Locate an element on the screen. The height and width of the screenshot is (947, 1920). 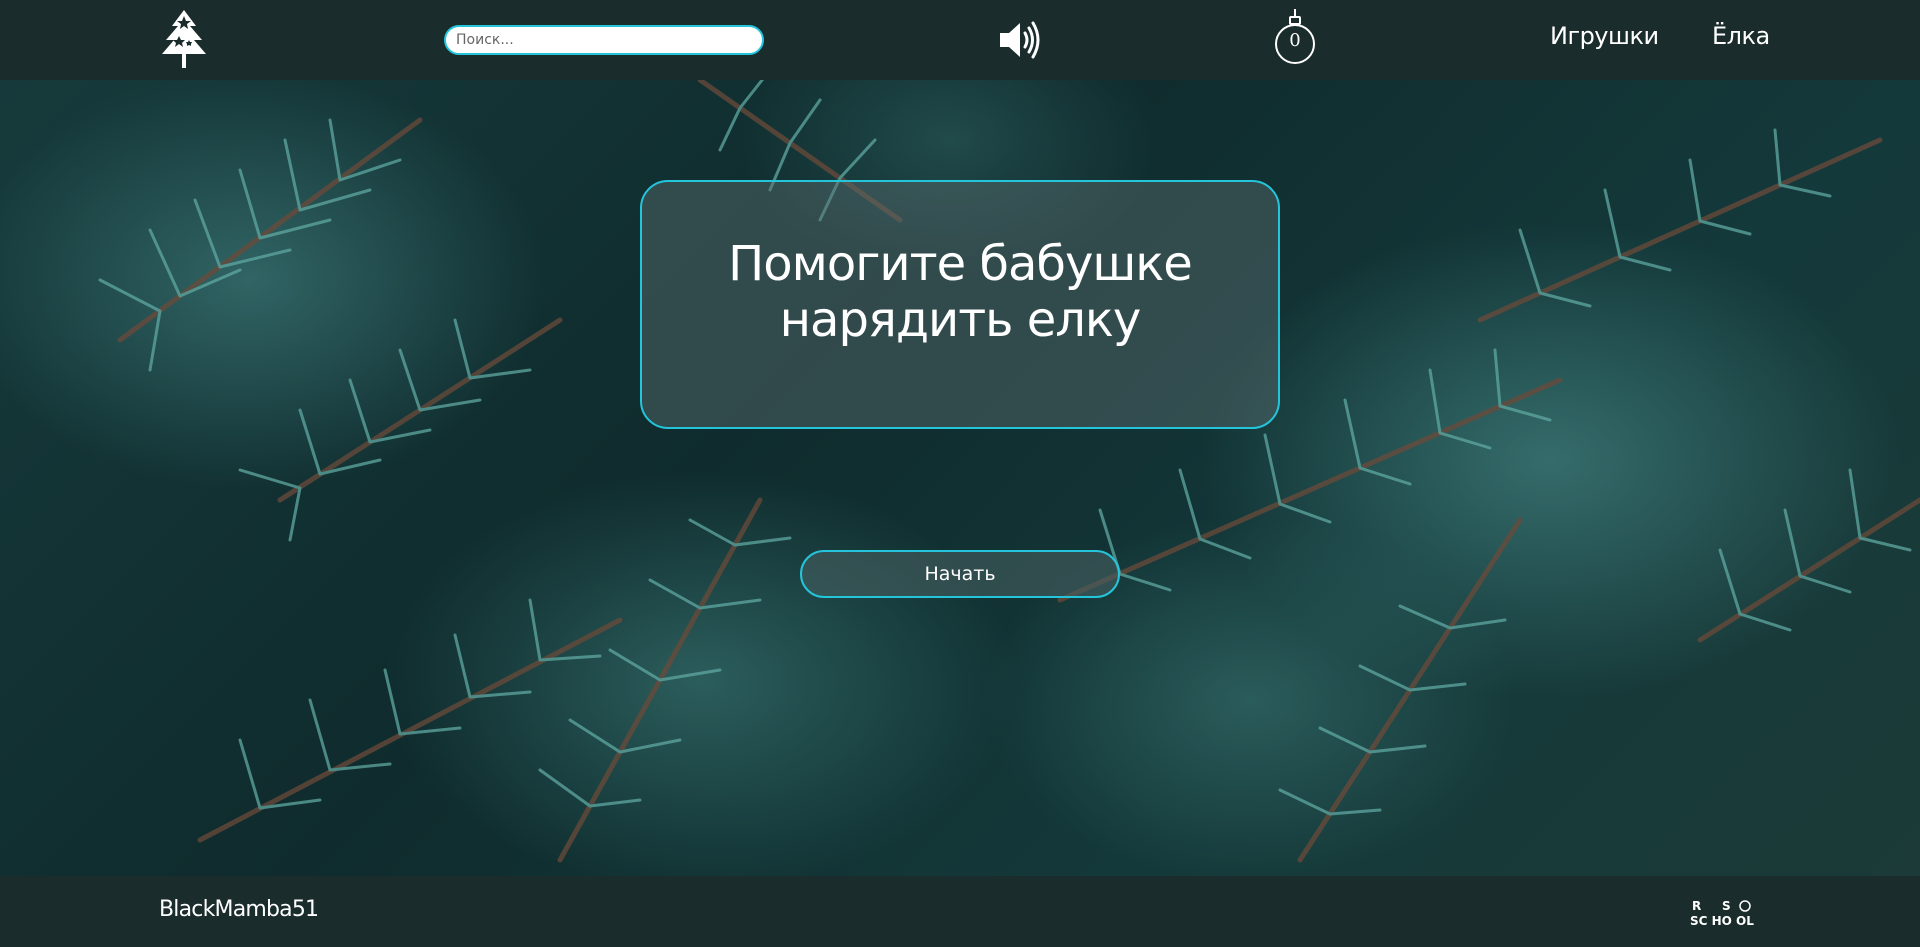
rs-school-logo: R S SC HO OL is located at coordinates (1726, 913).